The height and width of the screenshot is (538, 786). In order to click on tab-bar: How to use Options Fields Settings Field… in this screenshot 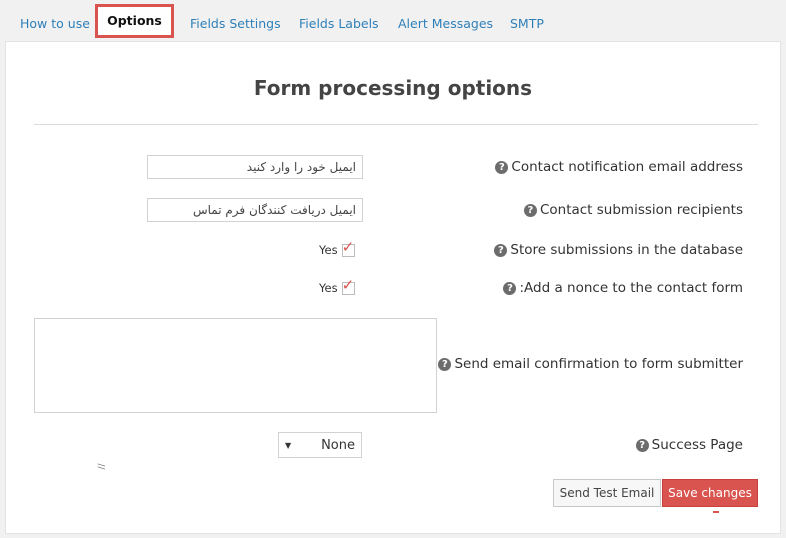, I will do `click(393, 21)`.